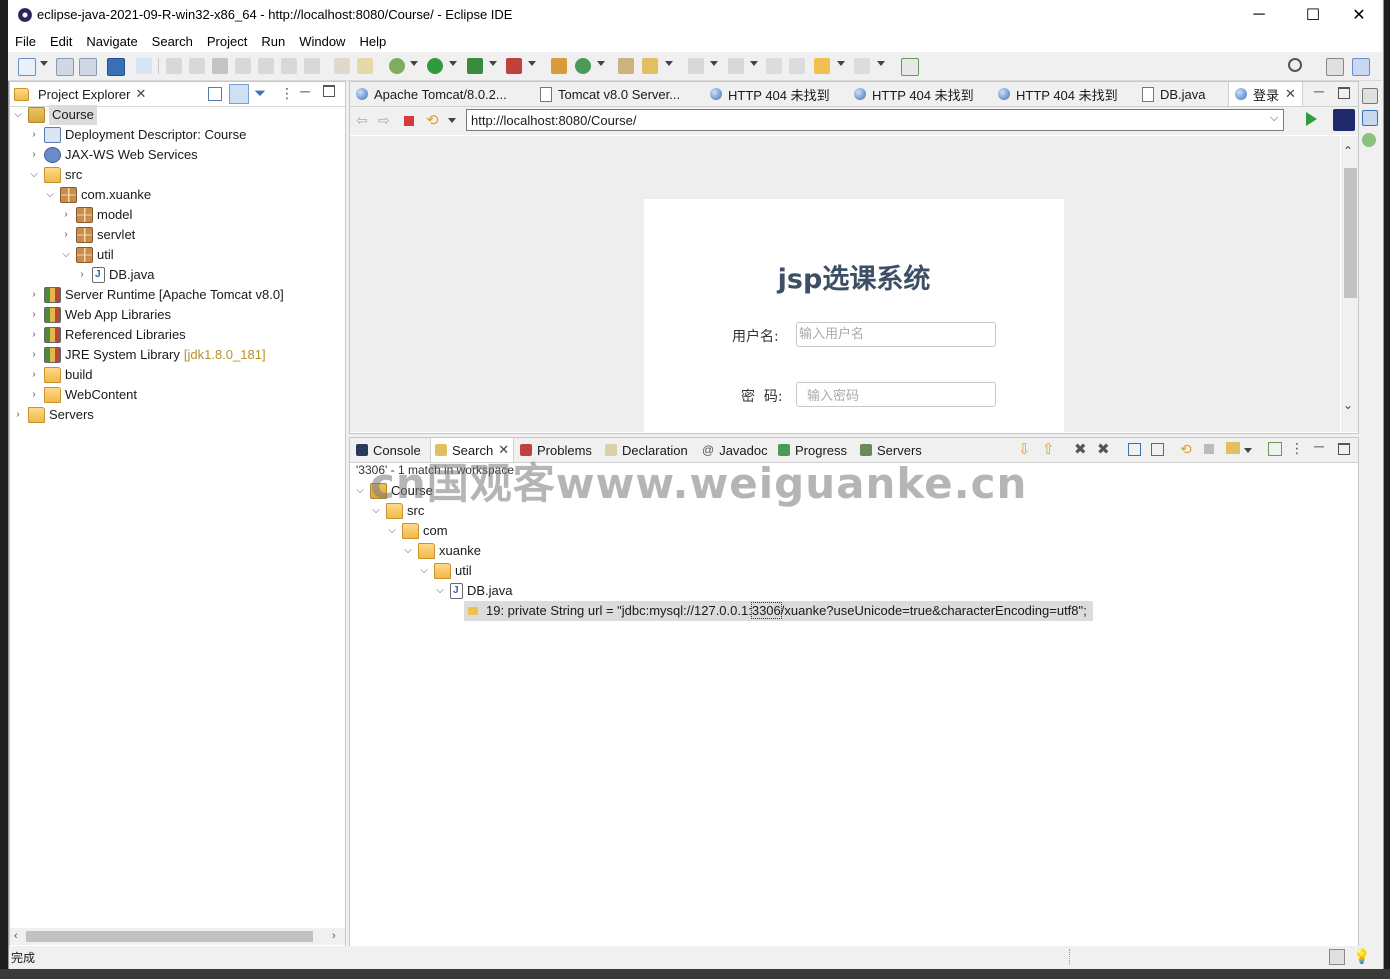  I want to click on browser-forward-icon: ⇨, so click(384, 120).